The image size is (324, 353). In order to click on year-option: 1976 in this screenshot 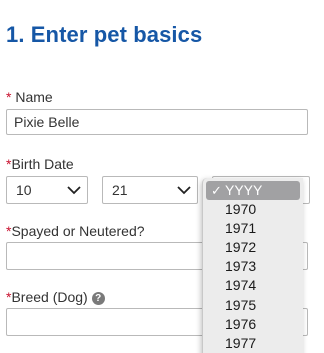, I will do `click(253, 324)`.